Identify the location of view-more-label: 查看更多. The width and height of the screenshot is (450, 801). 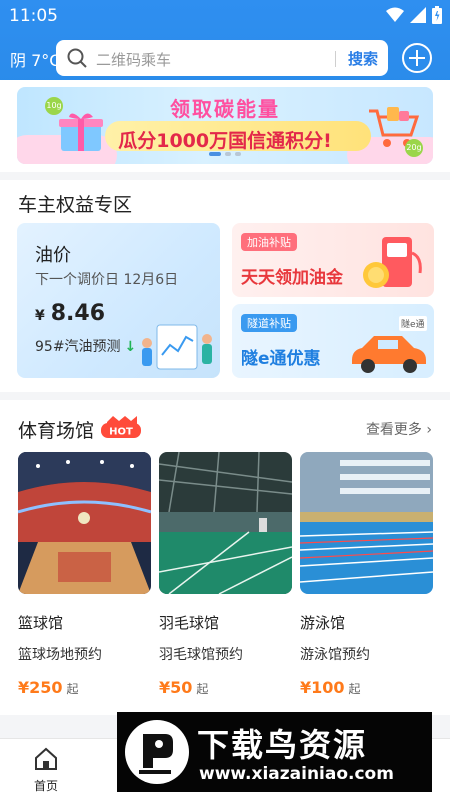
(393, 430).